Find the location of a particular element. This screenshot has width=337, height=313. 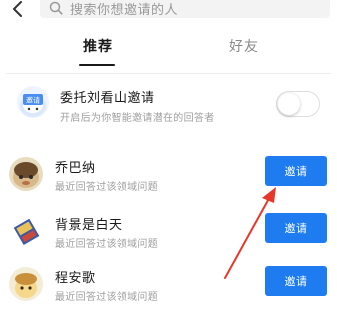

user-name: 程安歌 is located at coordinates (75, 276).